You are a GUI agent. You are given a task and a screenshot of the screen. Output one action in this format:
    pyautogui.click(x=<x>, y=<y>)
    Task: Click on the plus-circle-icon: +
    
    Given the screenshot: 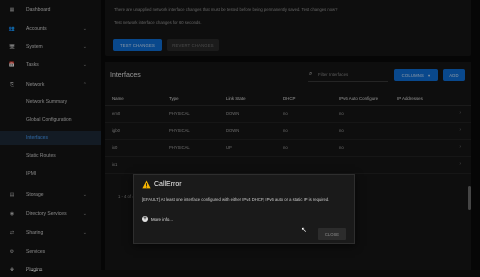 What is the action you would take?
    pyautogui.click(x=145, y=219)
    